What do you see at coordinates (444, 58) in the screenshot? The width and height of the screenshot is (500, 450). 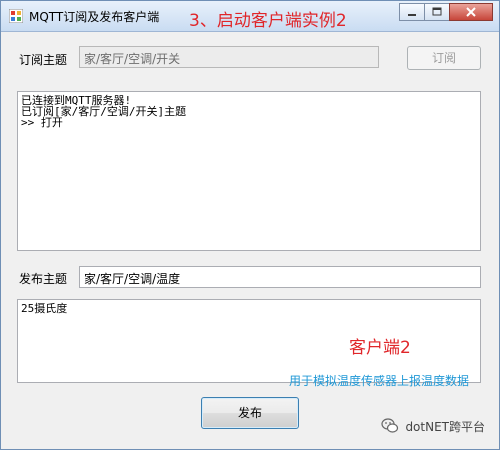 I see `subscribe-button: 订阅` at bounding box center [444, 58].